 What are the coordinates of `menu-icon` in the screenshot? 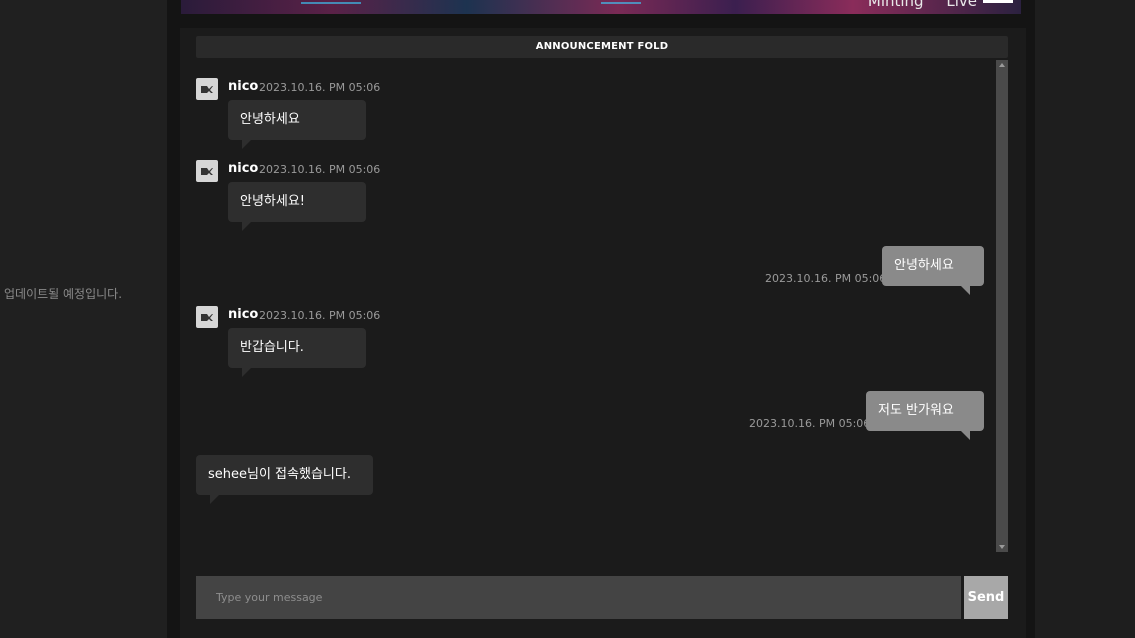 It's located at (998, 4).